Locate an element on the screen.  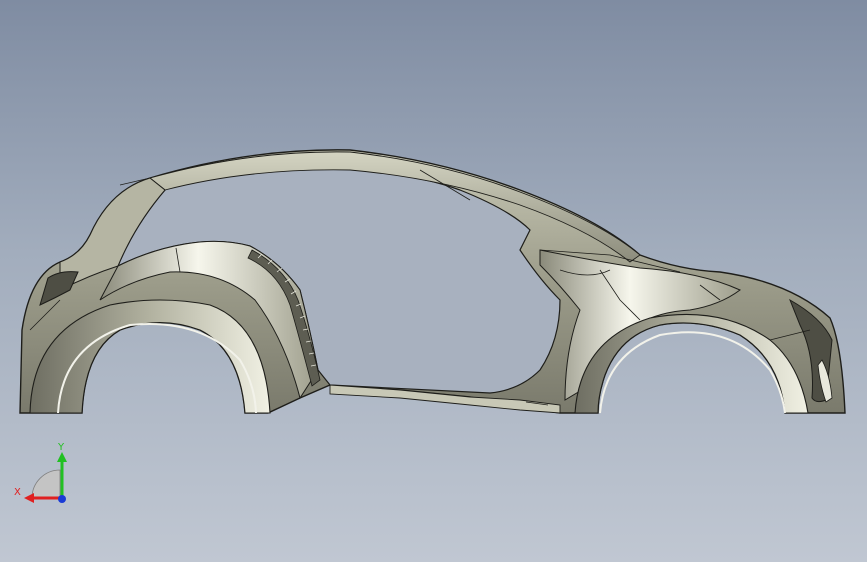
x-axis-arrowhead is located at coordinates (29, 498).